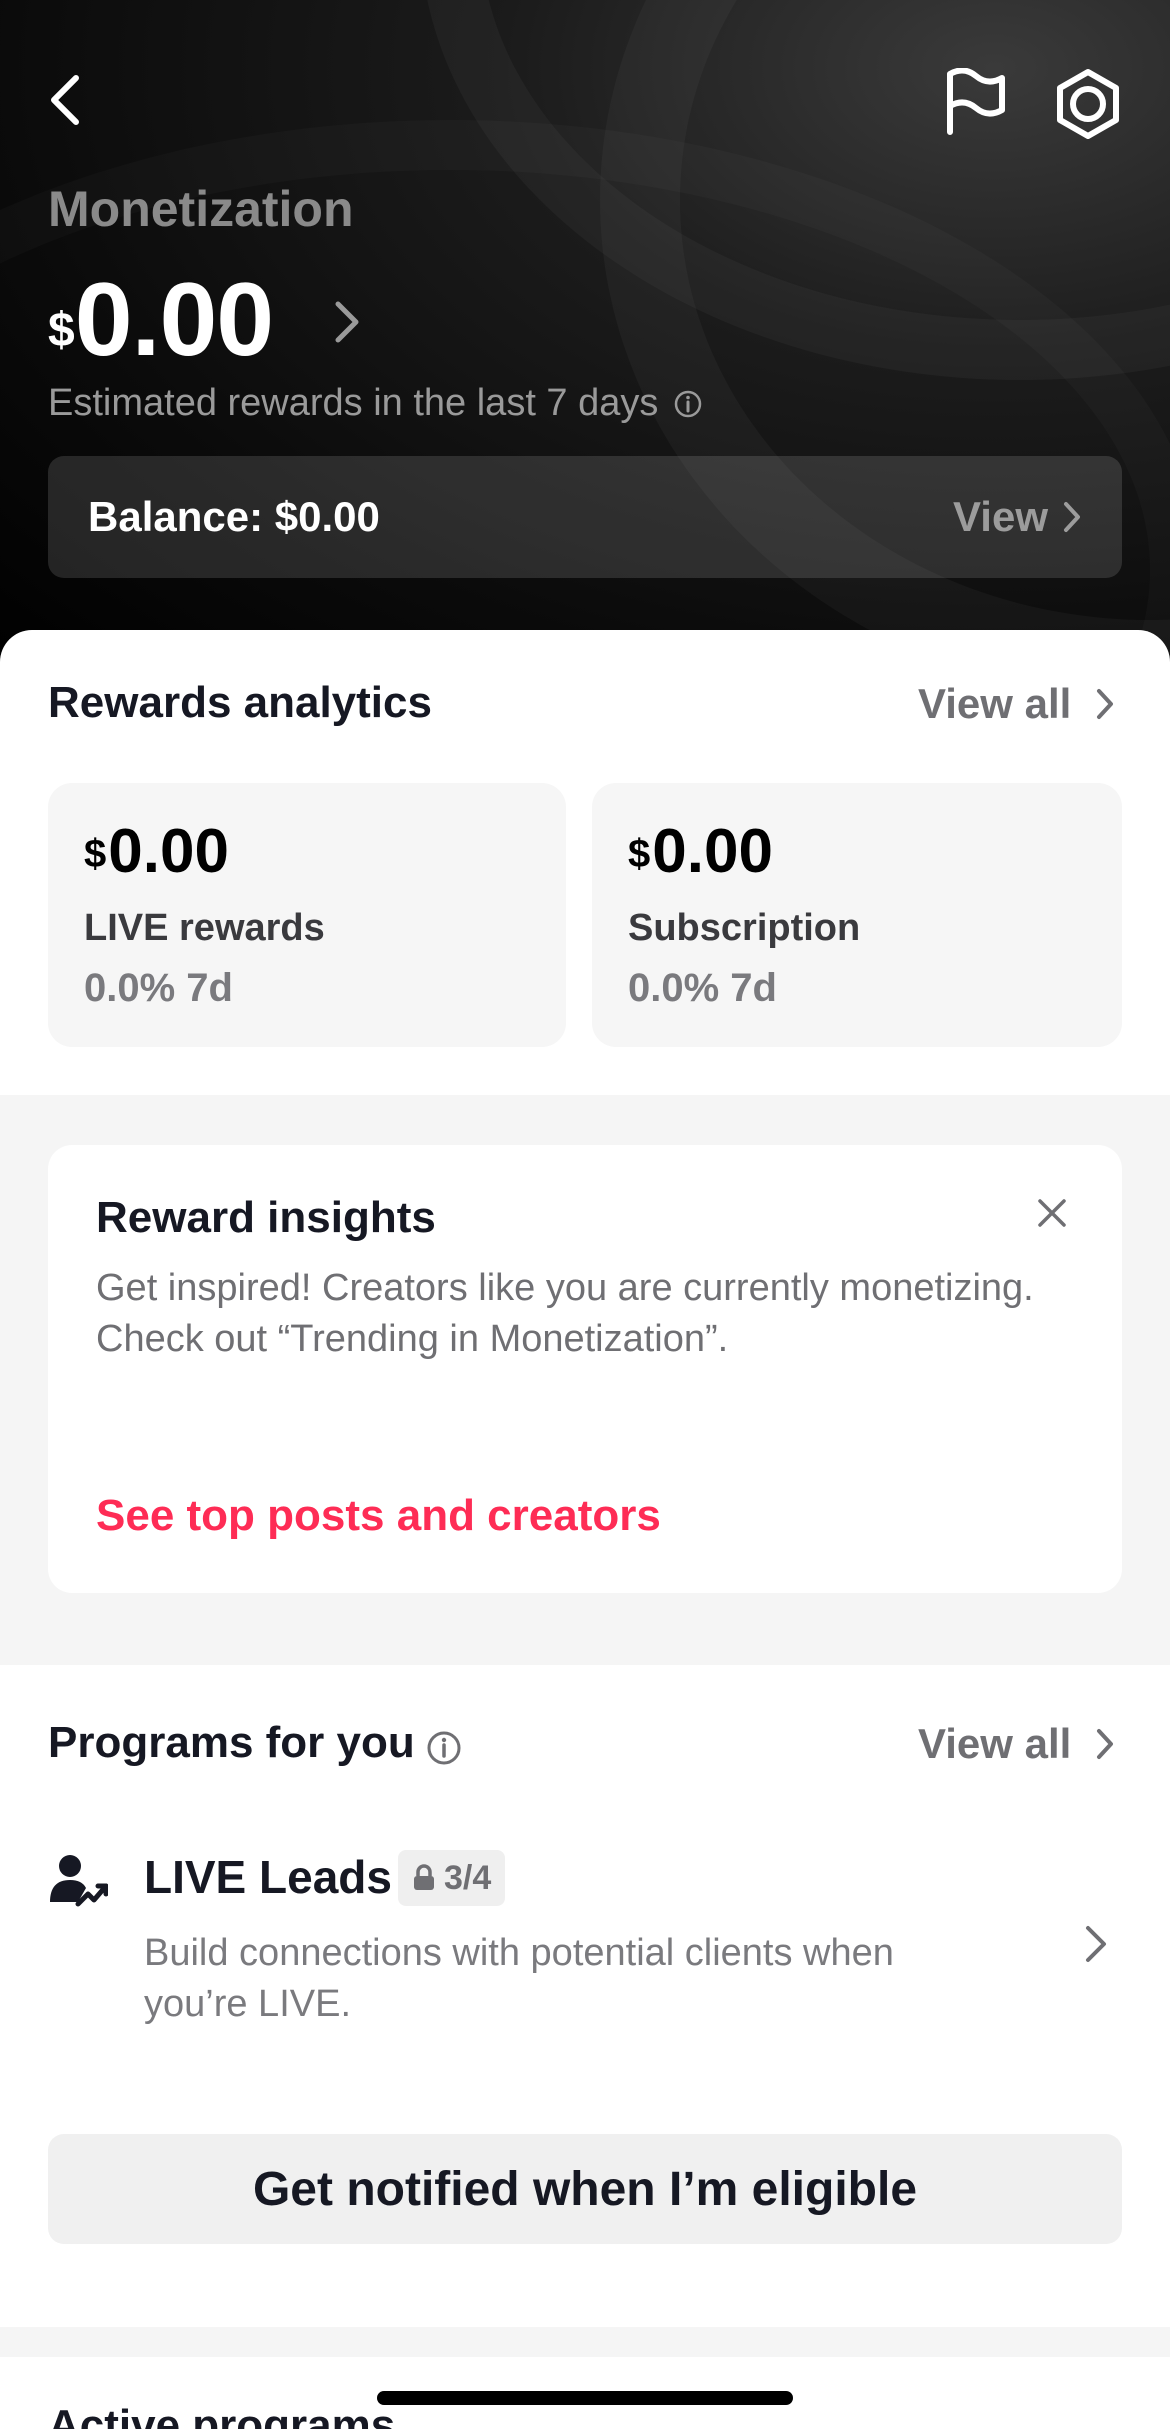 This screenshot has height=2429, width=1170. Describe the element at coordinates (204, 928) in the screenshot. I see `stat-label: LIVE rewards` at that location.